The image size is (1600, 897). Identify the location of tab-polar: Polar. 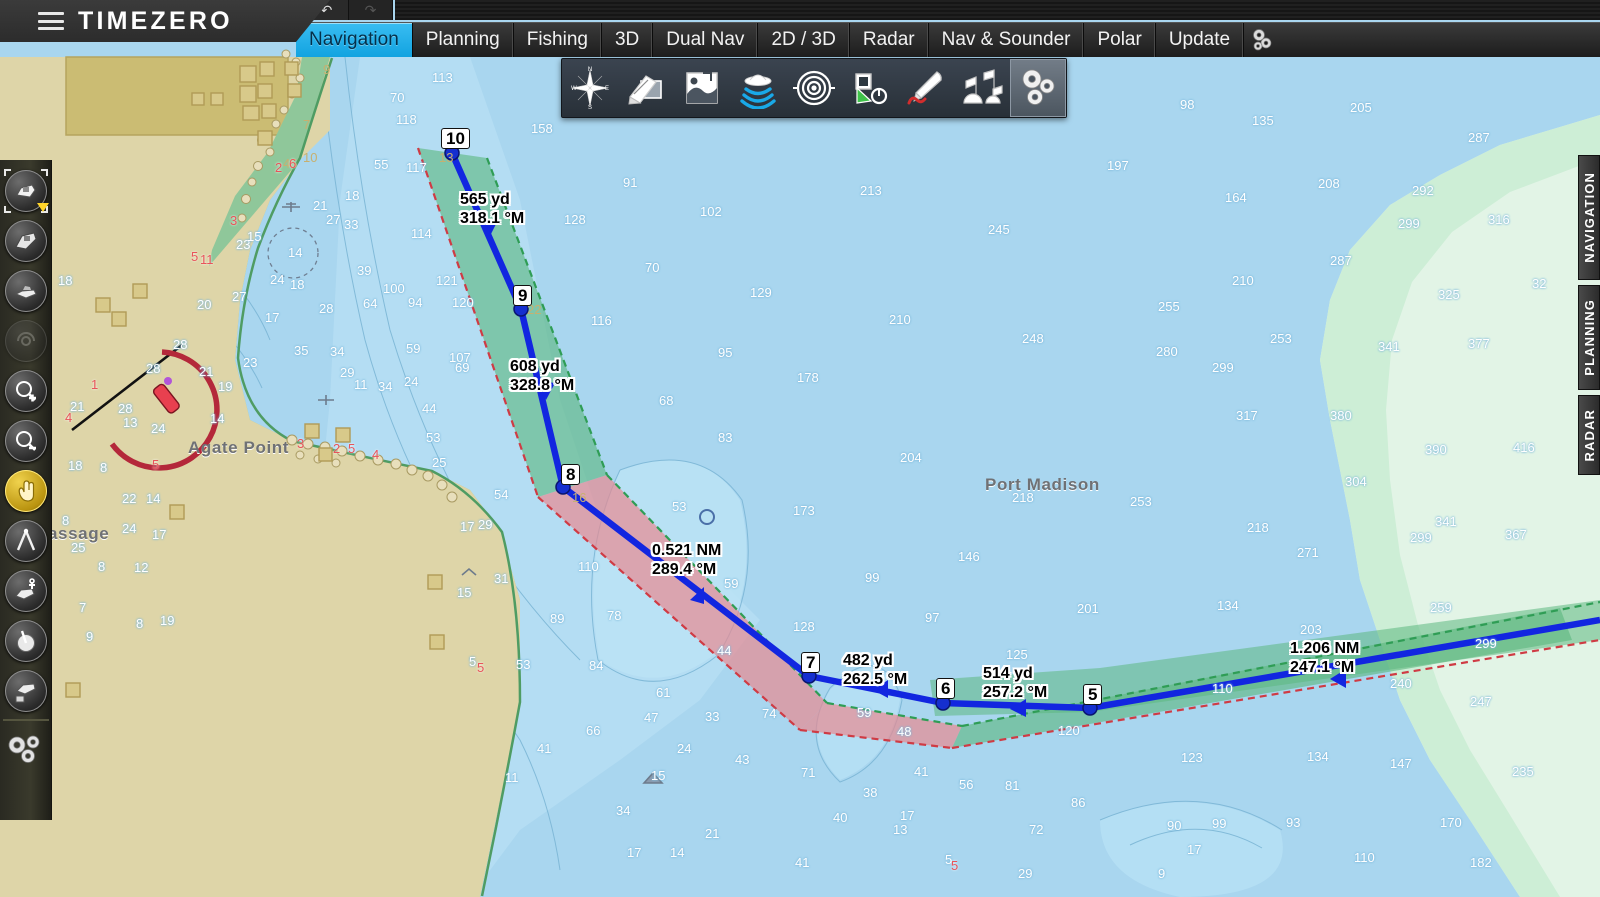
(1120, 40).